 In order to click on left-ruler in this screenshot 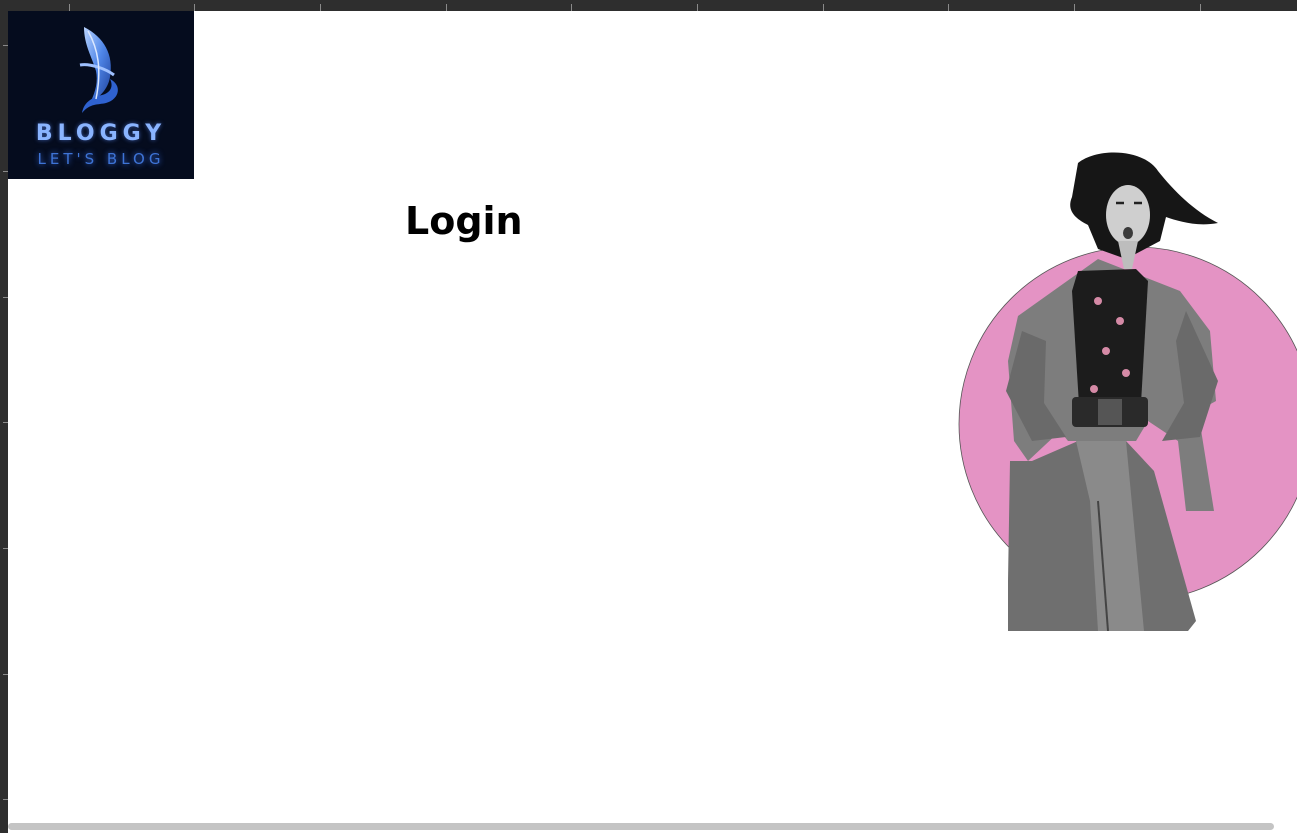, I will do `click(4, 422)`.